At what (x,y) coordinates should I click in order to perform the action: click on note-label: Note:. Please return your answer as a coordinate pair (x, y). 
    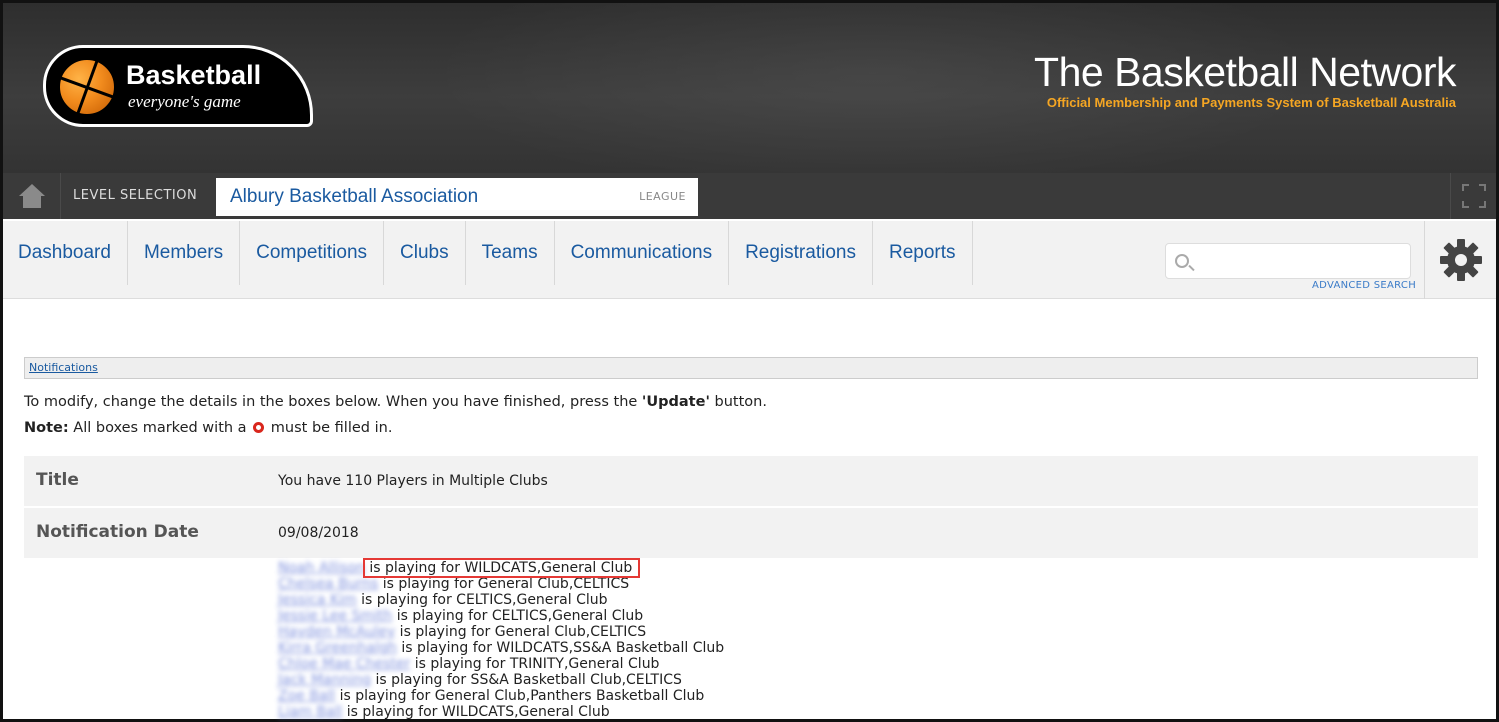
    Looking at the image, I should click on (46, 428).